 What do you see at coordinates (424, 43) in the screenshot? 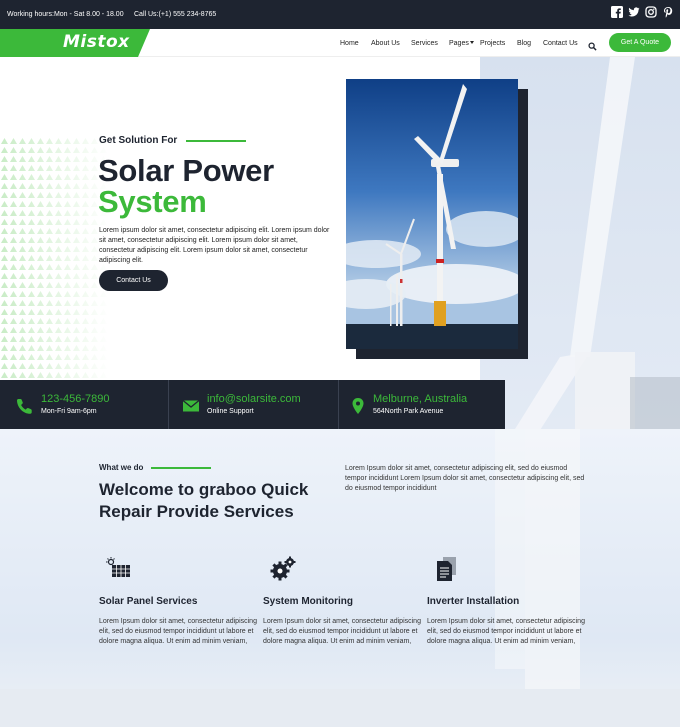
I see `nav-services: Services` at bounding box center [424, 43].